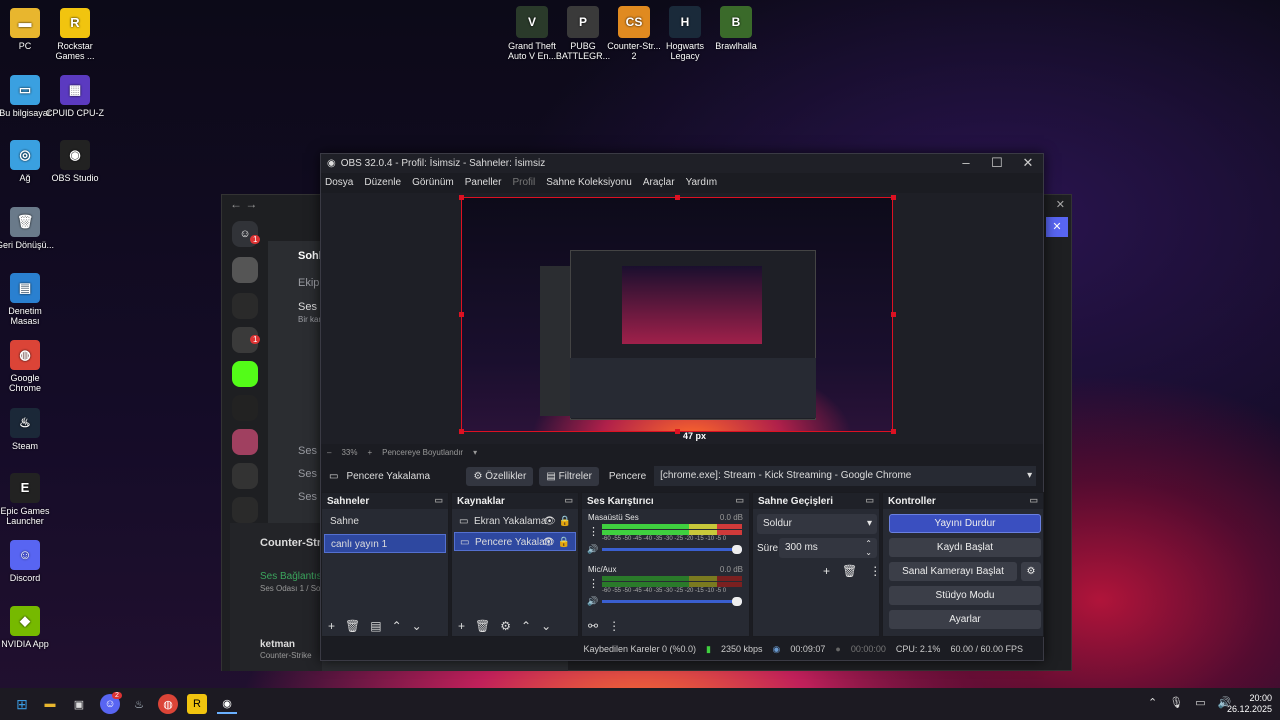 This screenshot has width=1280, height=720. Describe the element at coordinates (433, 182) in the screenshot. I see `menu-item: Görünüm` at that location.